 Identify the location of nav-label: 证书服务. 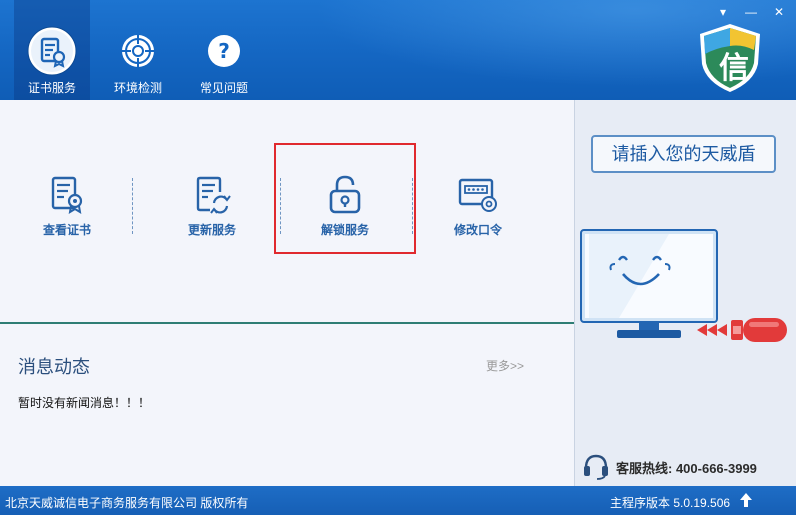
(51, 88).